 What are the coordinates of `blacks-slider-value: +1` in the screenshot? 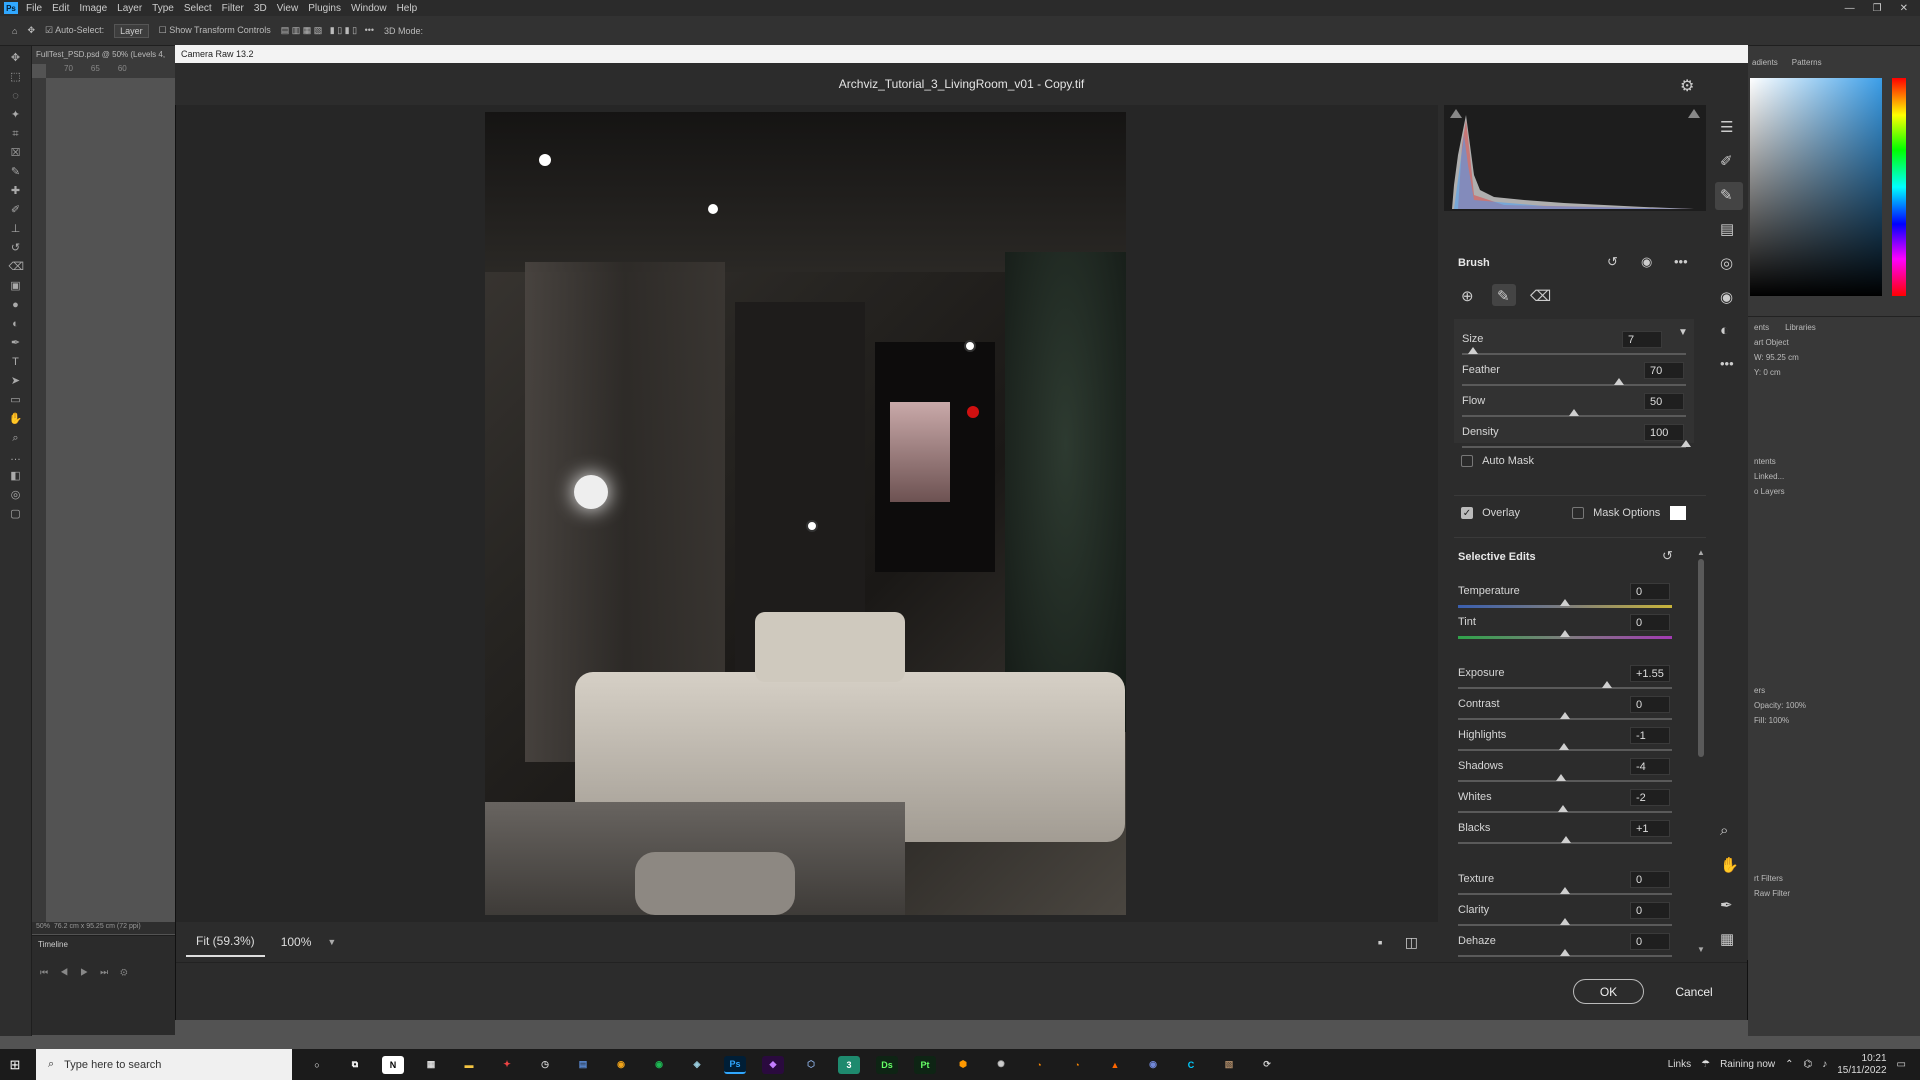 It's located at (1650, 828).